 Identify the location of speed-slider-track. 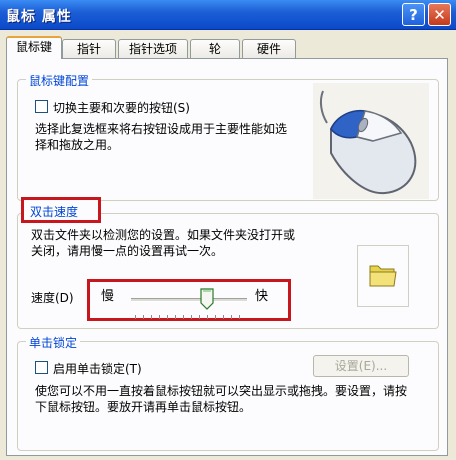
(189, 300).